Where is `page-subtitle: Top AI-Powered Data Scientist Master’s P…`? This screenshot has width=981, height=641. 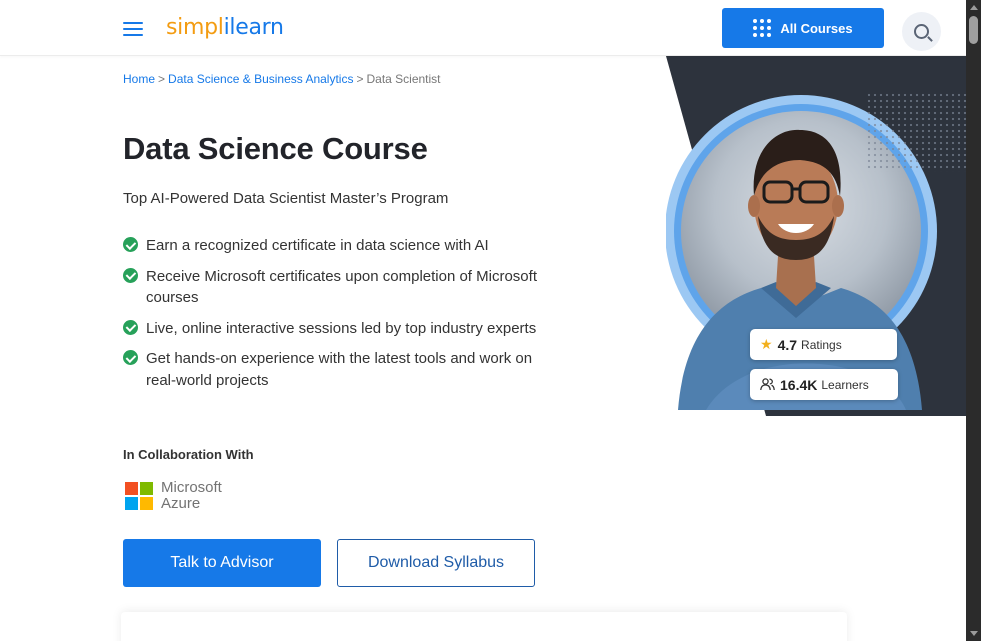 page-subtitle: Top AI-Powered Data Scientist Master’s P… is located at coordinates (286, 198).